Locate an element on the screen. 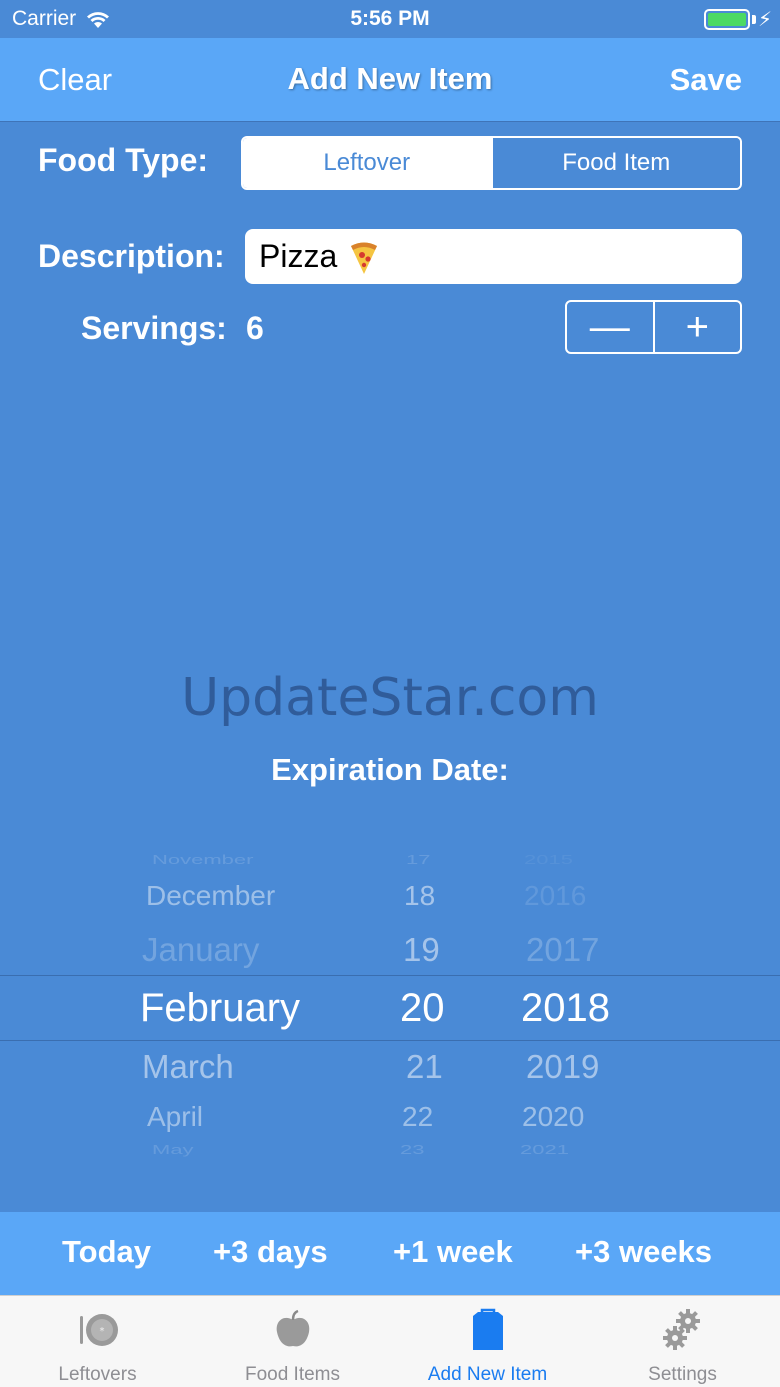 This screenshot has height=1387, width=780. tab-leftovers: * Leftovers is located at coordinates (97, 1341).